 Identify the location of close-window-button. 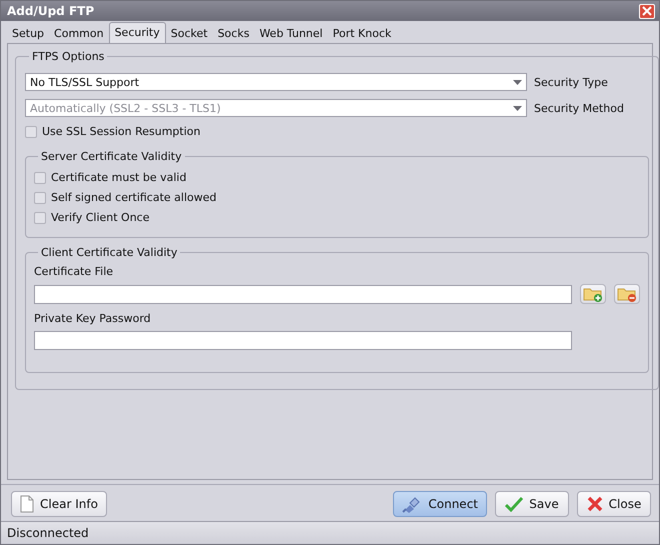
(647, 11).